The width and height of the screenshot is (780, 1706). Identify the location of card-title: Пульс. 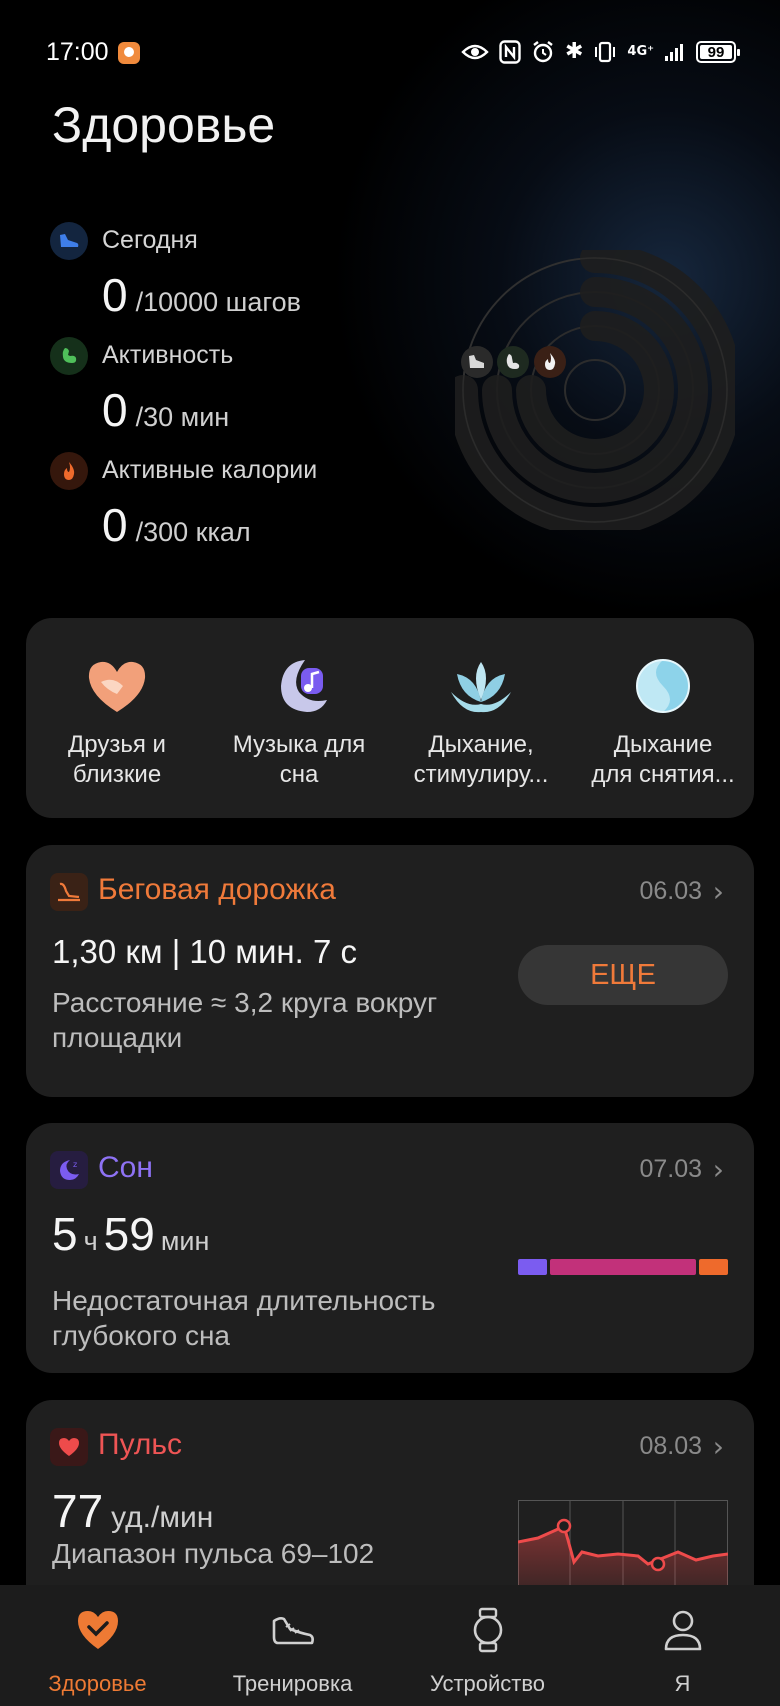
(140, 1444).